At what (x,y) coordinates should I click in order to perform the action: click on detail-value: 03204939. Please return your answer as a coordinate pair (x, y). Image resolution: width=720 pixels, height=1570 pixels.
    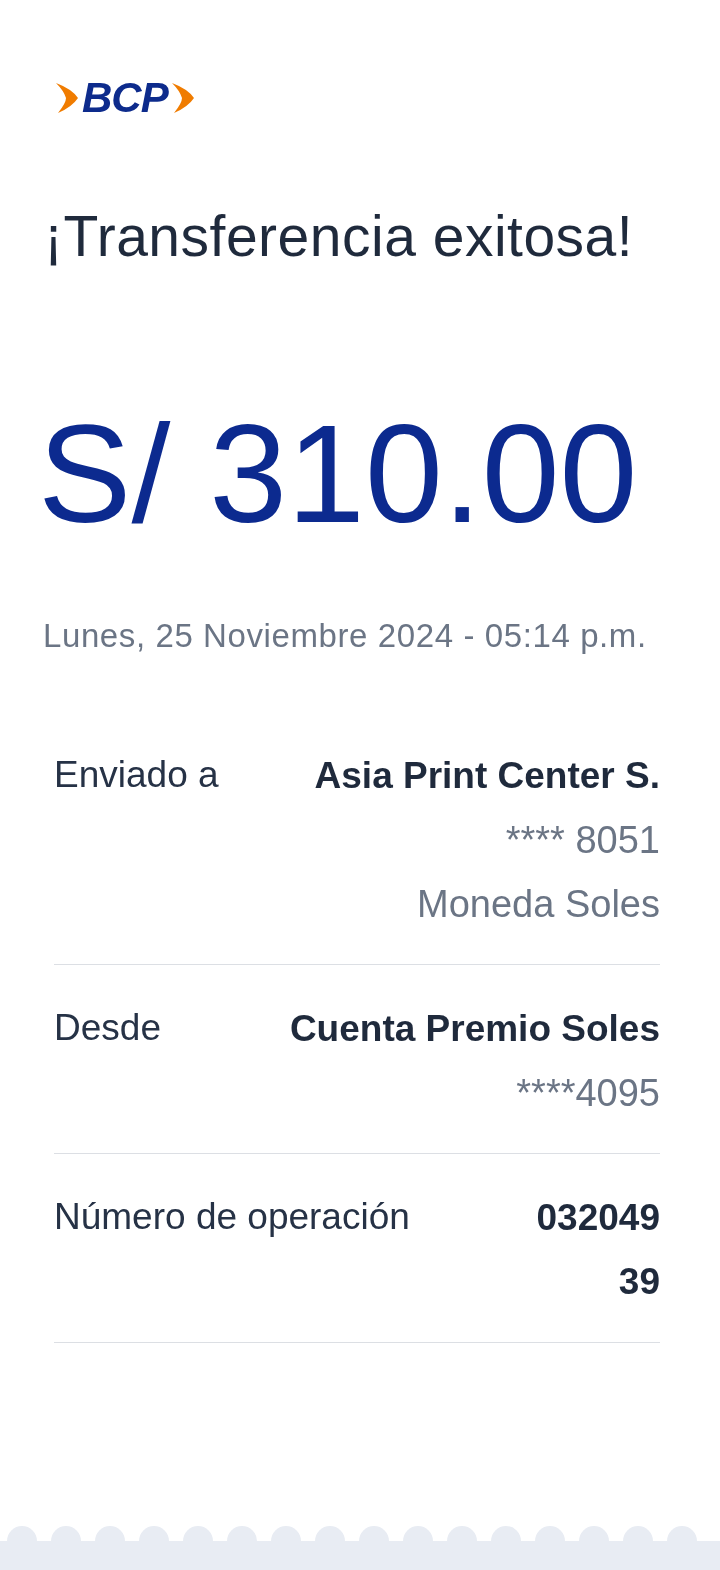
    Looking at the image, I should click on (597, 1250).